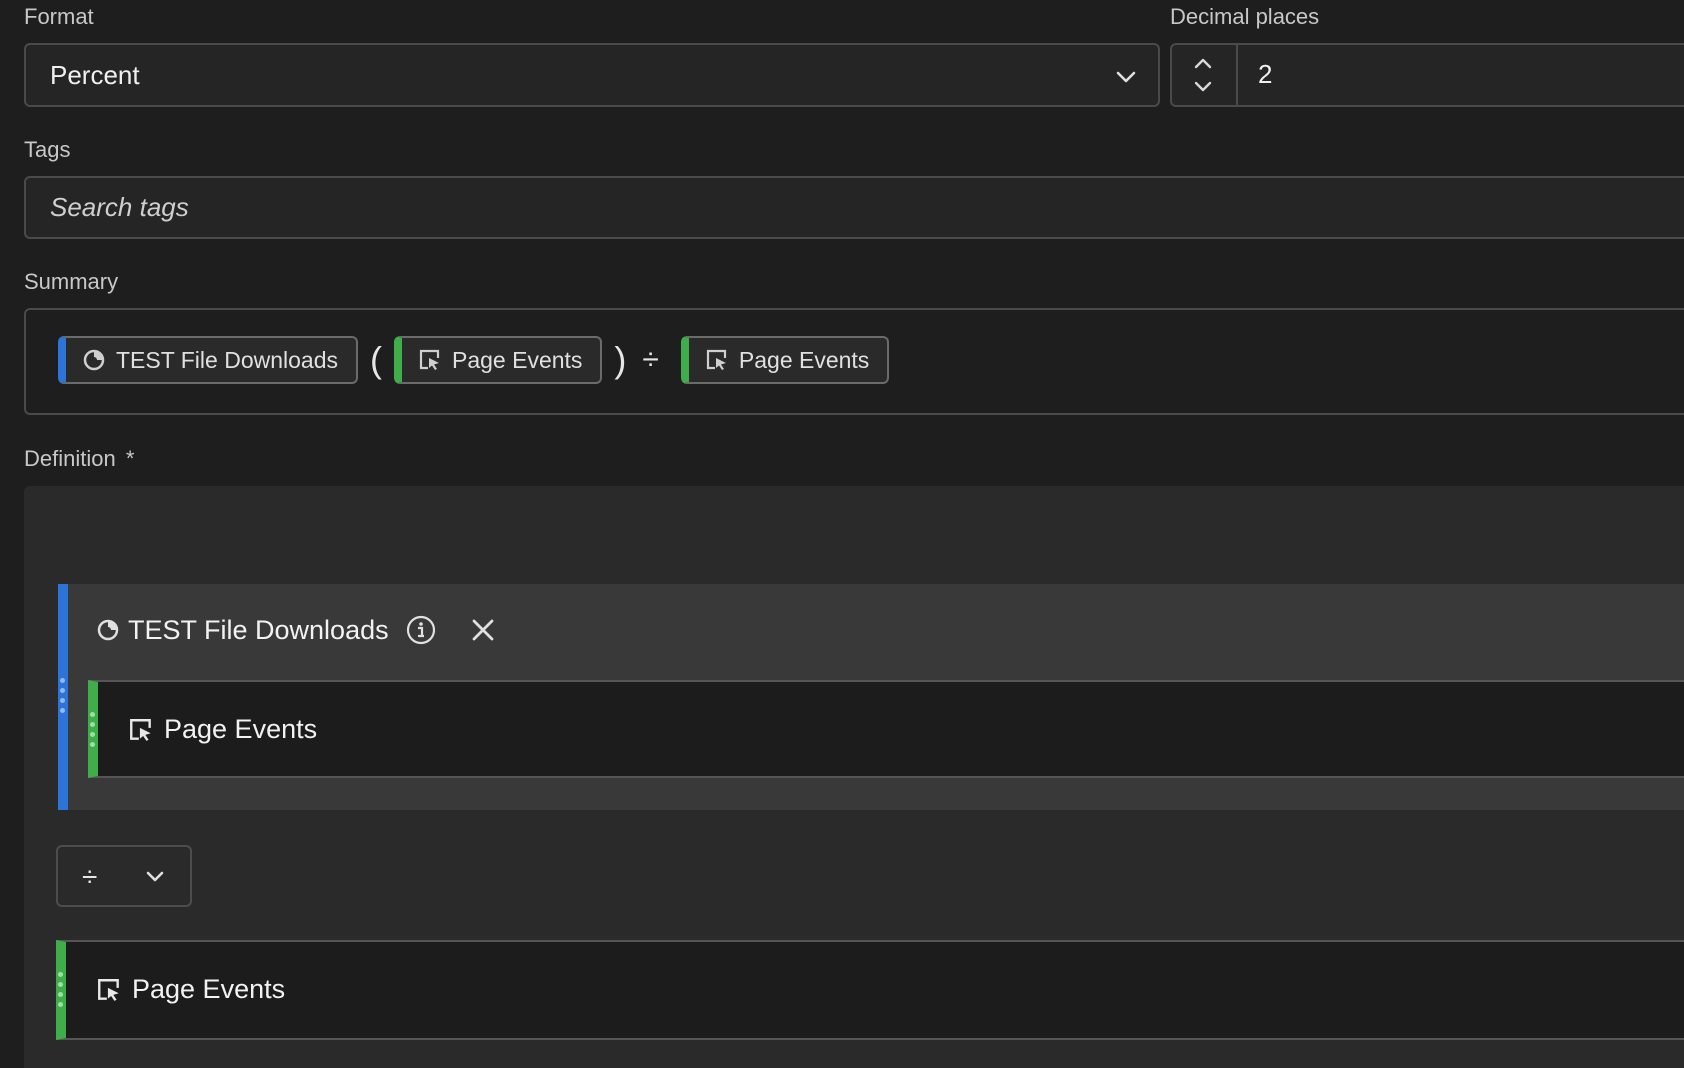  What do you see at coordinates (209, 989) in the screenshot?
I see `metric-name: Page Events` at bounding box center [209, 989].